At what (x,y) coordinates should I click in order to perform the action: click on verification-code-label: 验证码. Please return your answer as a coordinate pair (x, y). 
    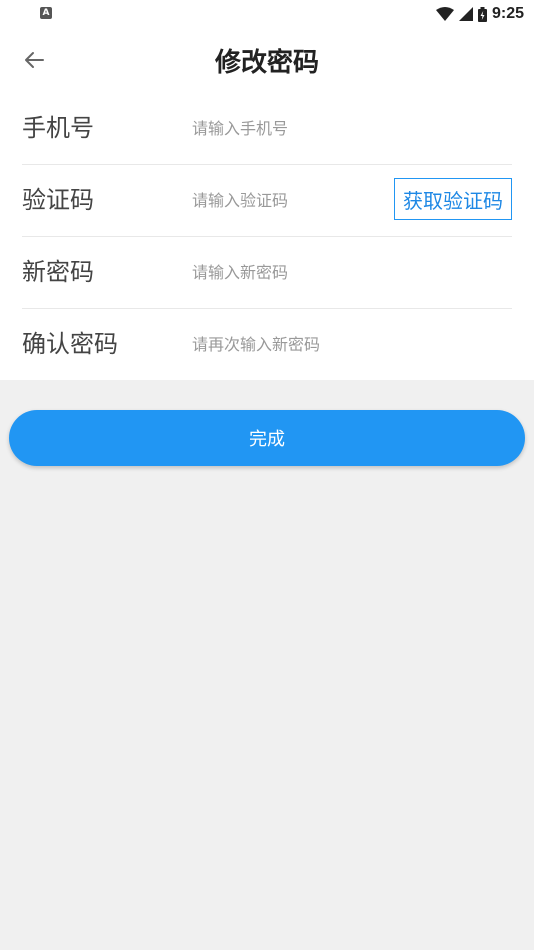
    Looking at the image, I should click on (58, 200).